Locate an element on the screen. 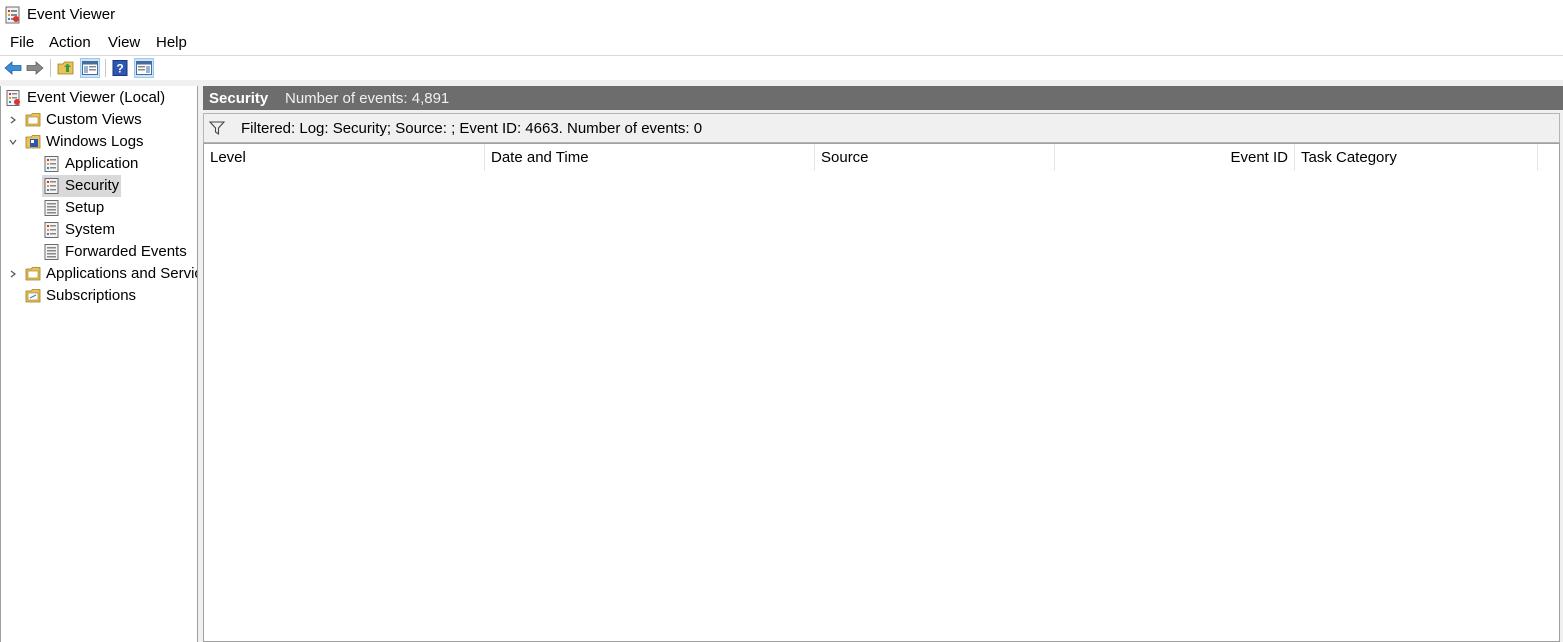  back-arrow-icon is located at coordinates (13, 68).